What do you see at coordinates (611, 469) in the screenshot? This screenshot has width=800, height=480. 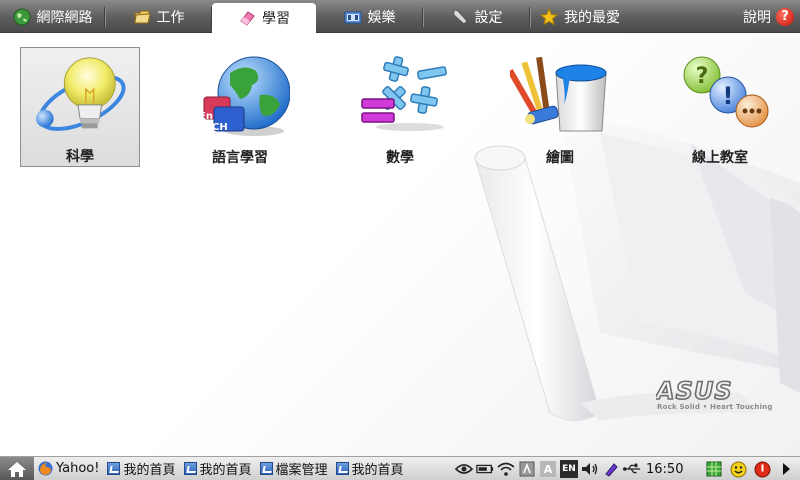 I see `pen-icon` at bounding box center [611, 469].